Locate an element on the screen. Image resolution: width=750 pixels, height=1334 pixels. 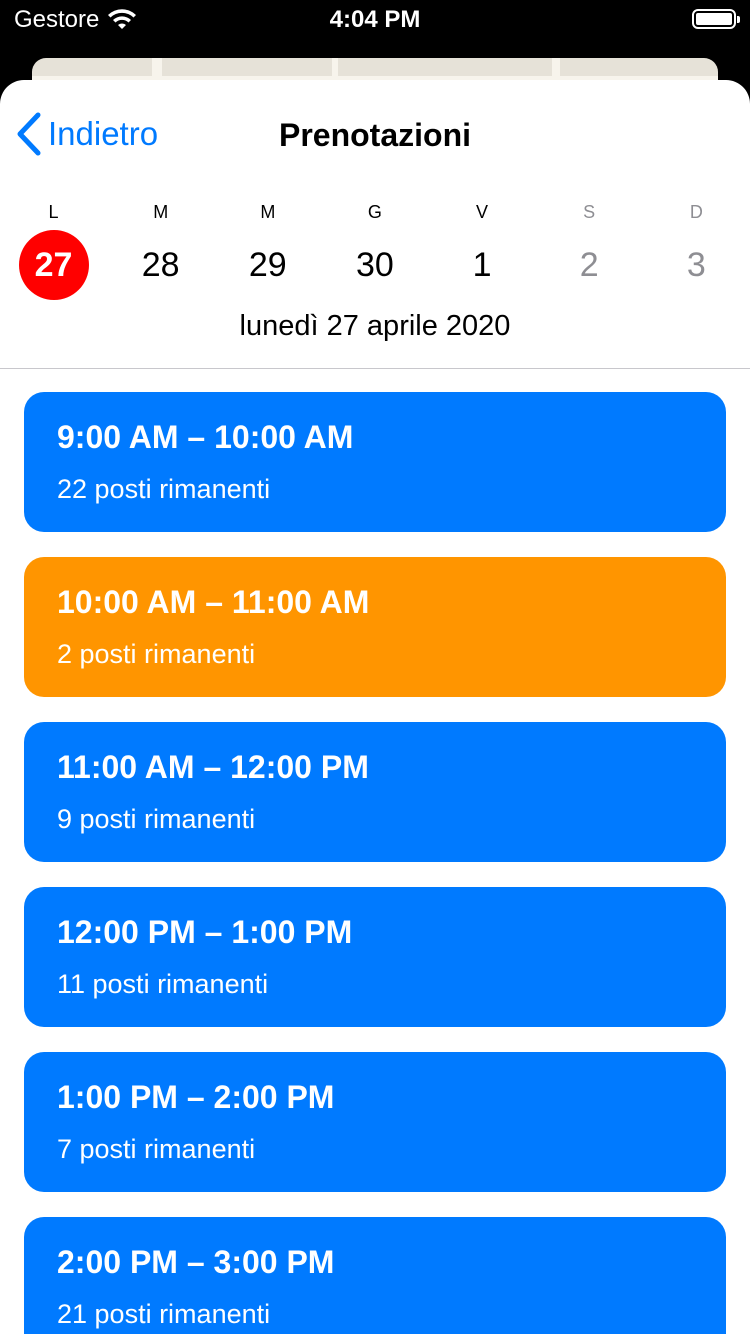
day-number: 3 is located at coordinates (696, 264).